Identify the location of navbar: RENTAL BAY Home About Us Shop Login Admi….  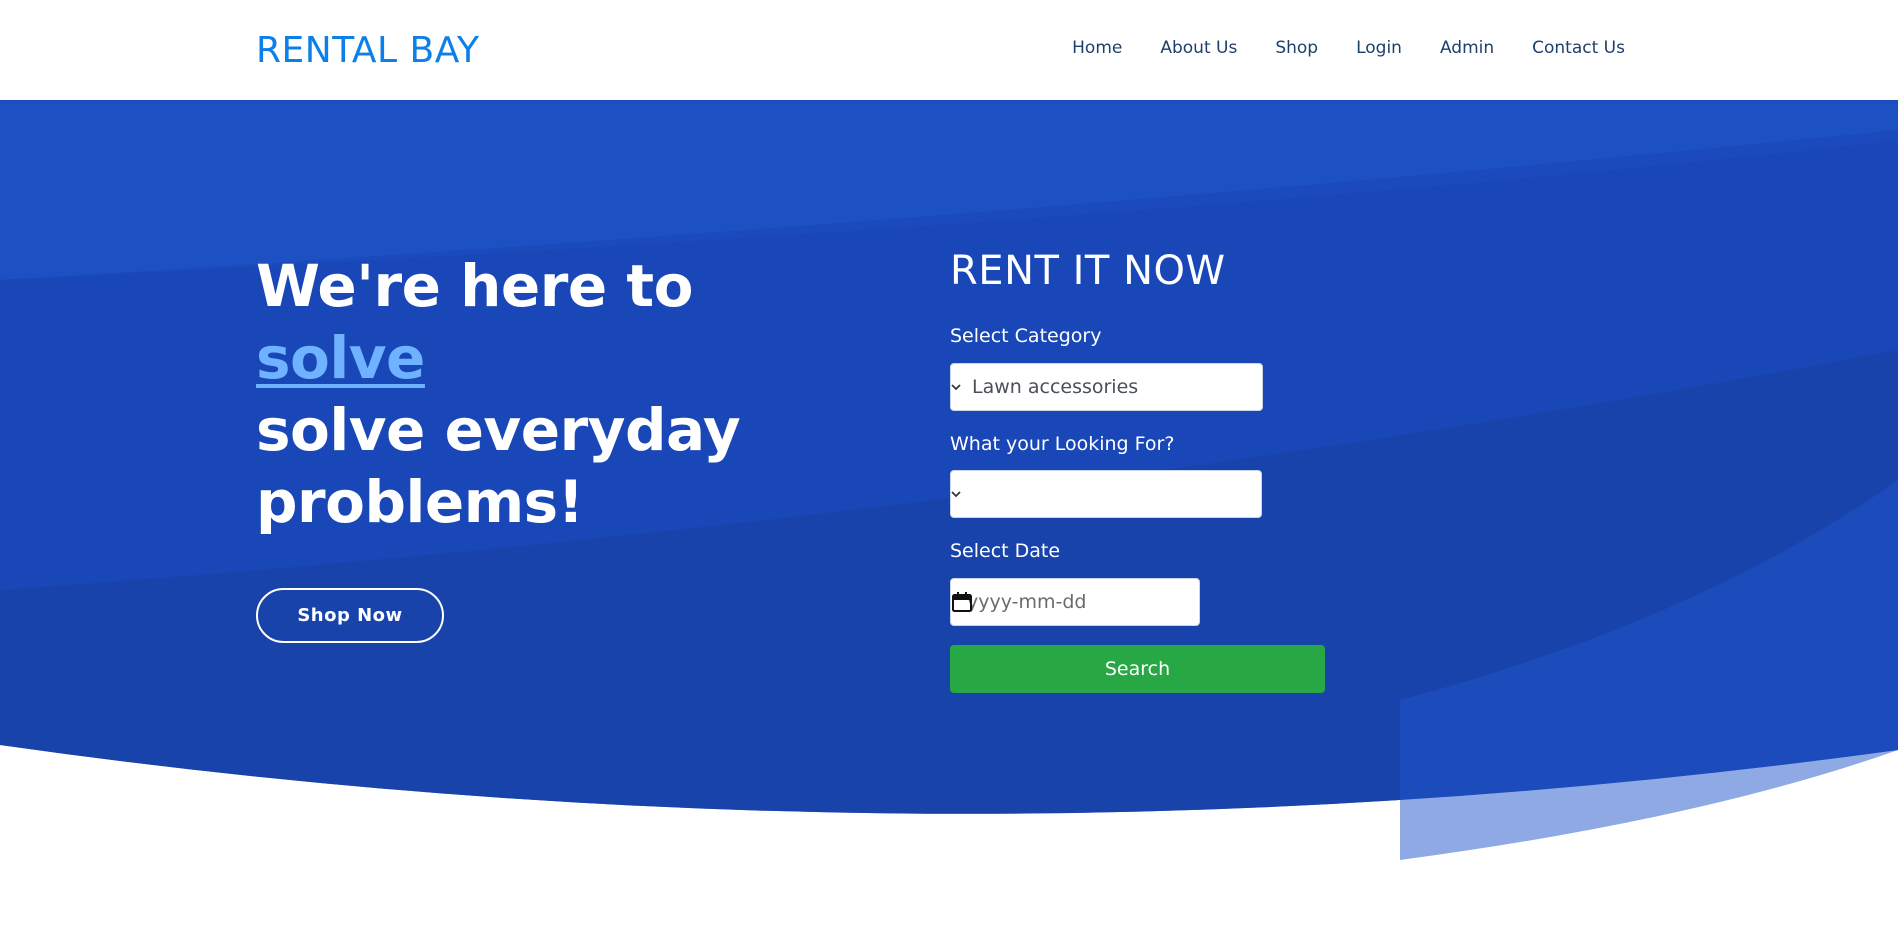
(949, 50).